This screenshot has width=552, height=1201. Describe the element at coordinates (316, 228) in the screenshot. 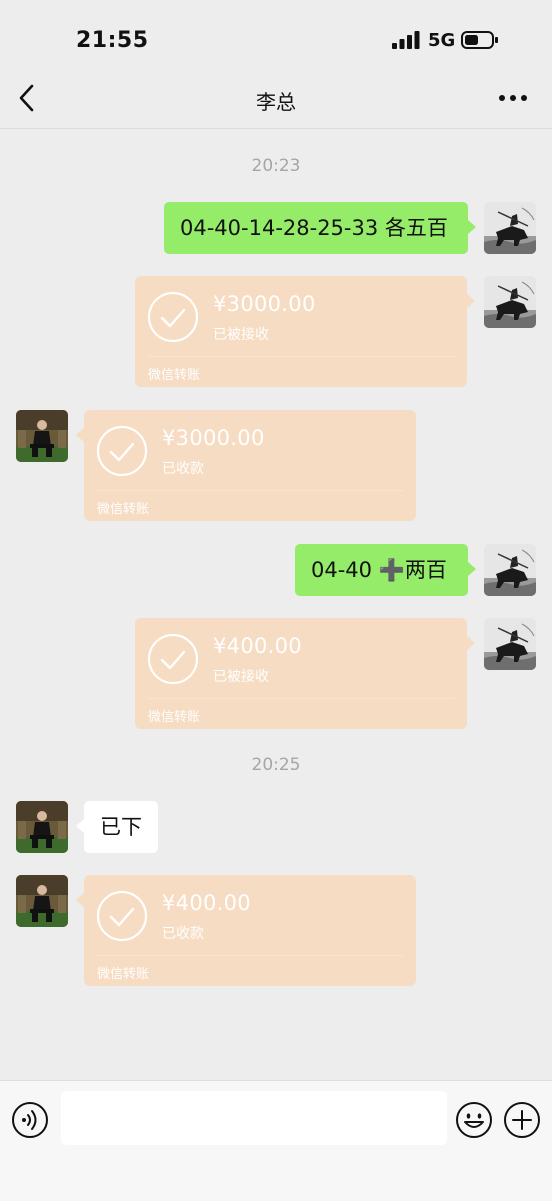

I see `outgoing-text-bubble: 04-40-14-28-25-33 各五百` at that location.